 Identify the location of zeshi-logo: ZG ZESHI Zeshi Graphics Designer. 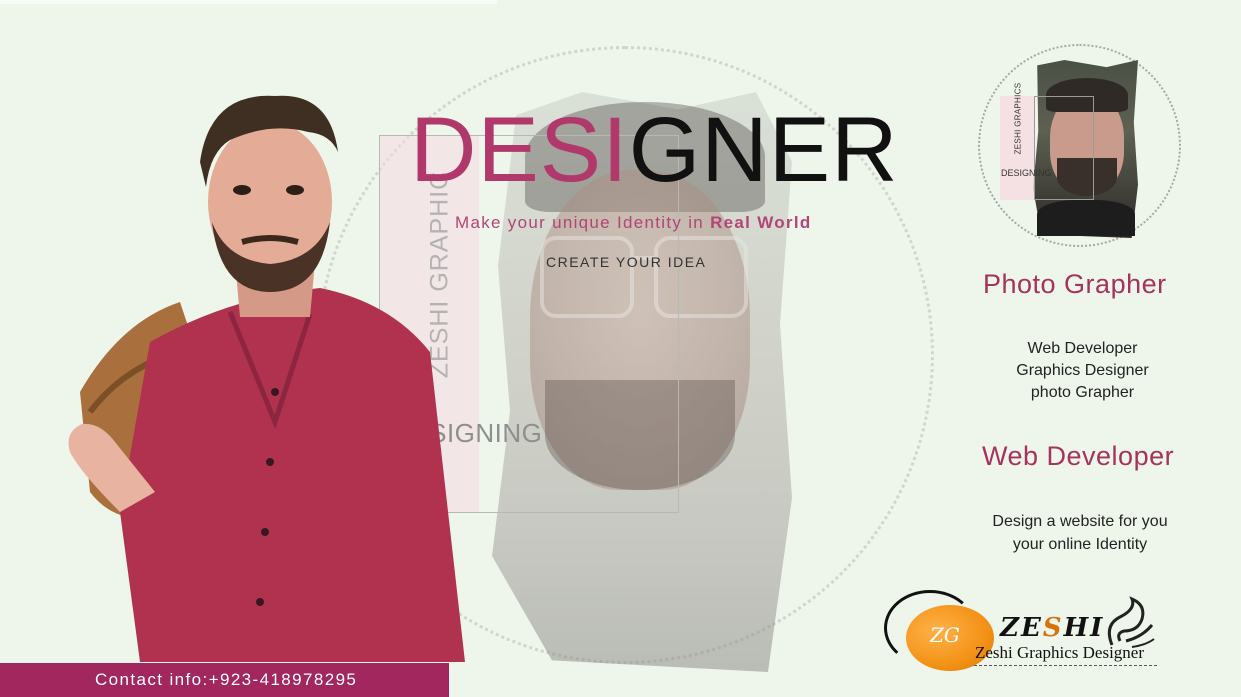
(1034, 633).